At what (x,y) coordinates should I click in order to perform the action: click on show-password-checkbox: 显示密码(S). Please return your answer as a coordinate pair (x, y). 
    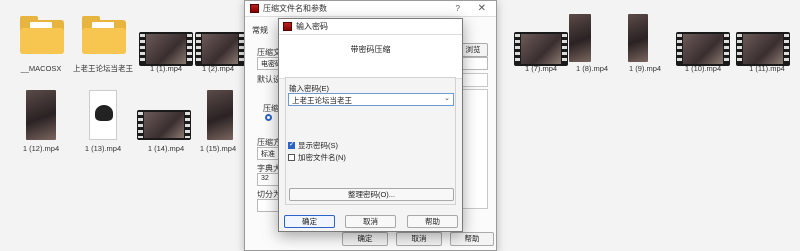
    Looking at the image, I should click on (313, 145).